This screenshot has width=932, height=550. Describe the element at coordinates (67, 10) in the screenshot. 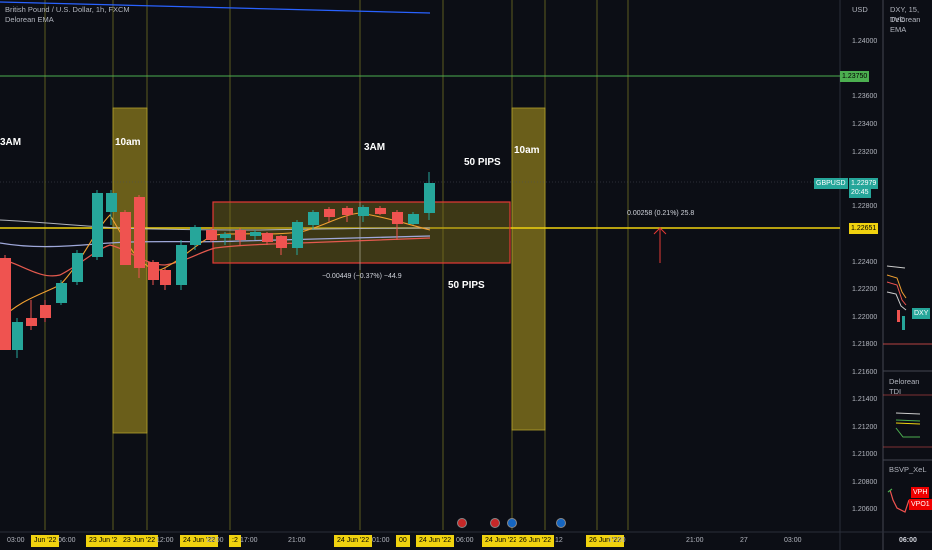

I see `chart-symbol-title: British Pound / U.S. Dollar, 1h, FXCM` at that location.